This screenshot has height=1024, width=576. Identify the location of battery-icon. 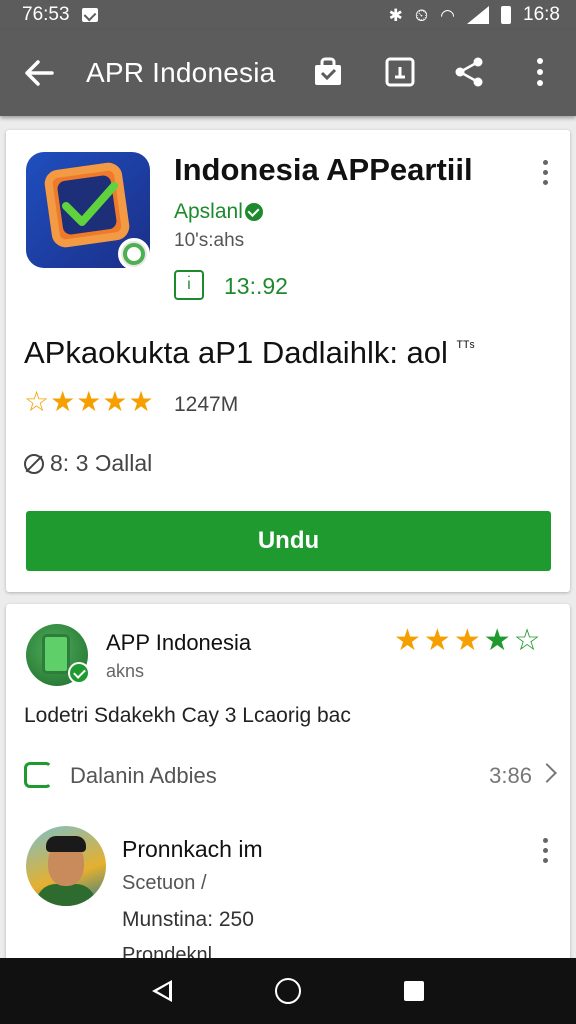
(506, 15).